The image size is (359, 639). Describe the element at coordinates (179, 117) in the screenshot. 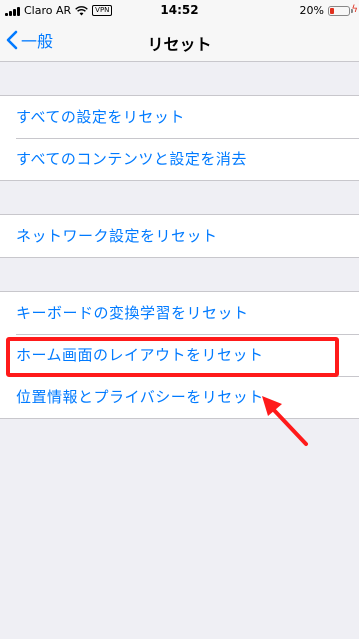

I see `reset-all-settings-row: すべての設定をリセット` at that location.